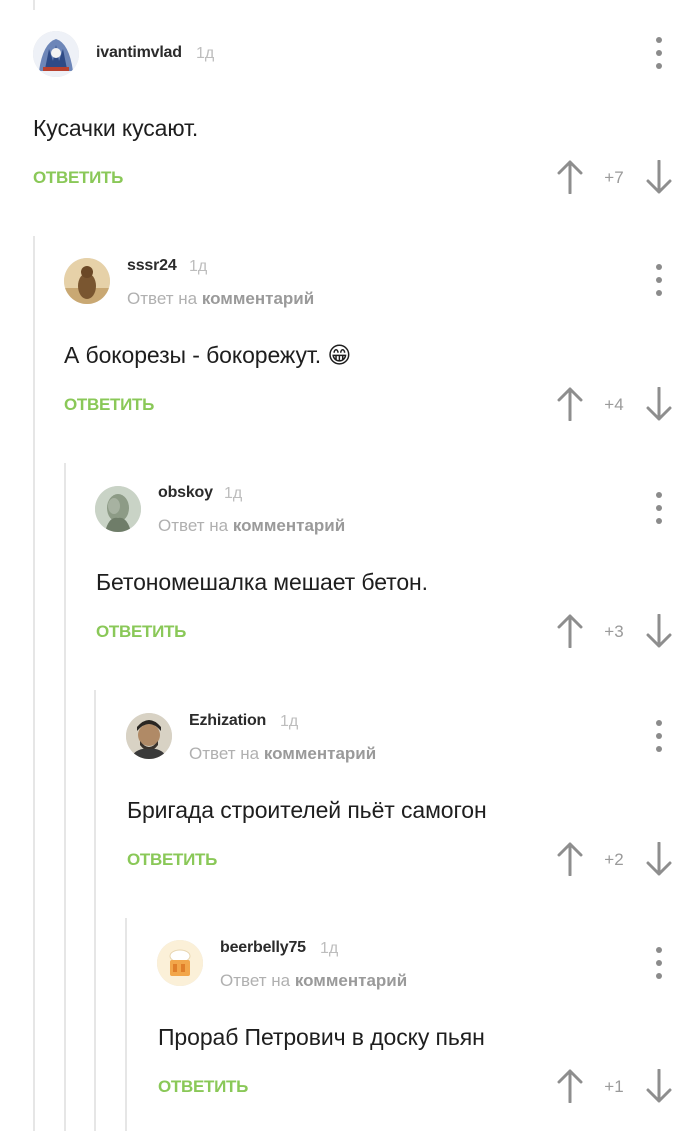  I want to click on comment-text: Бетономешалка мешает бетон., so click(262, 582).